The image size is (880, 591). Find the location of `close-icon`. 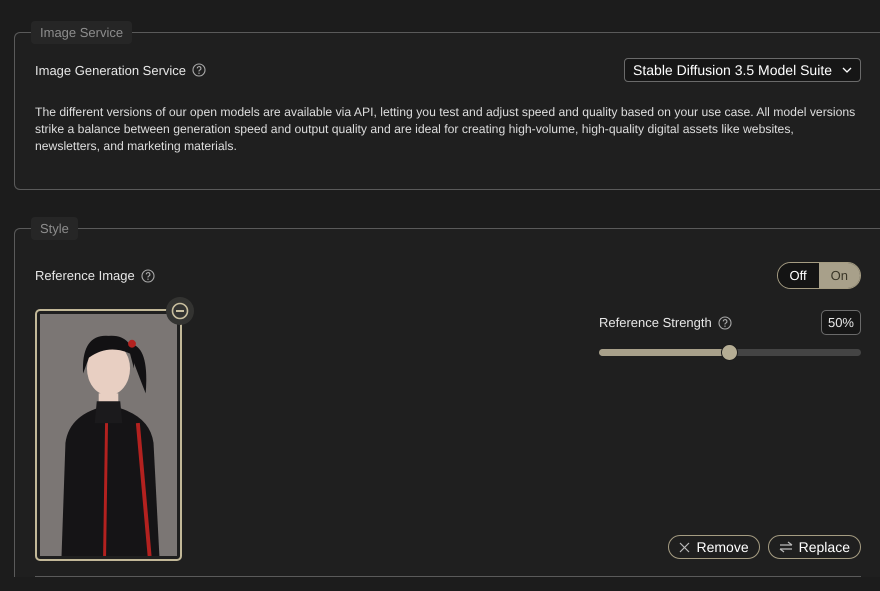

close-icon is located at coordinates (684, 547).